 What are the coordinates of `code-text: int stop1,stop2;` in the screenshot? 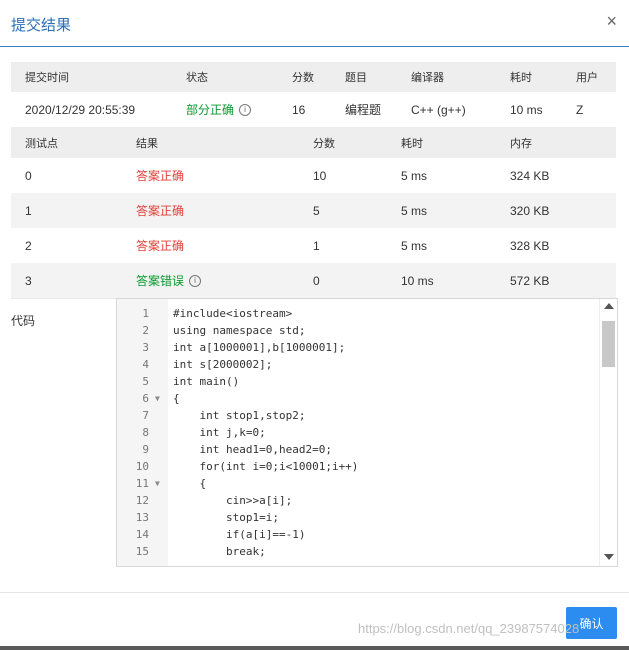 It's located at (239, 415).